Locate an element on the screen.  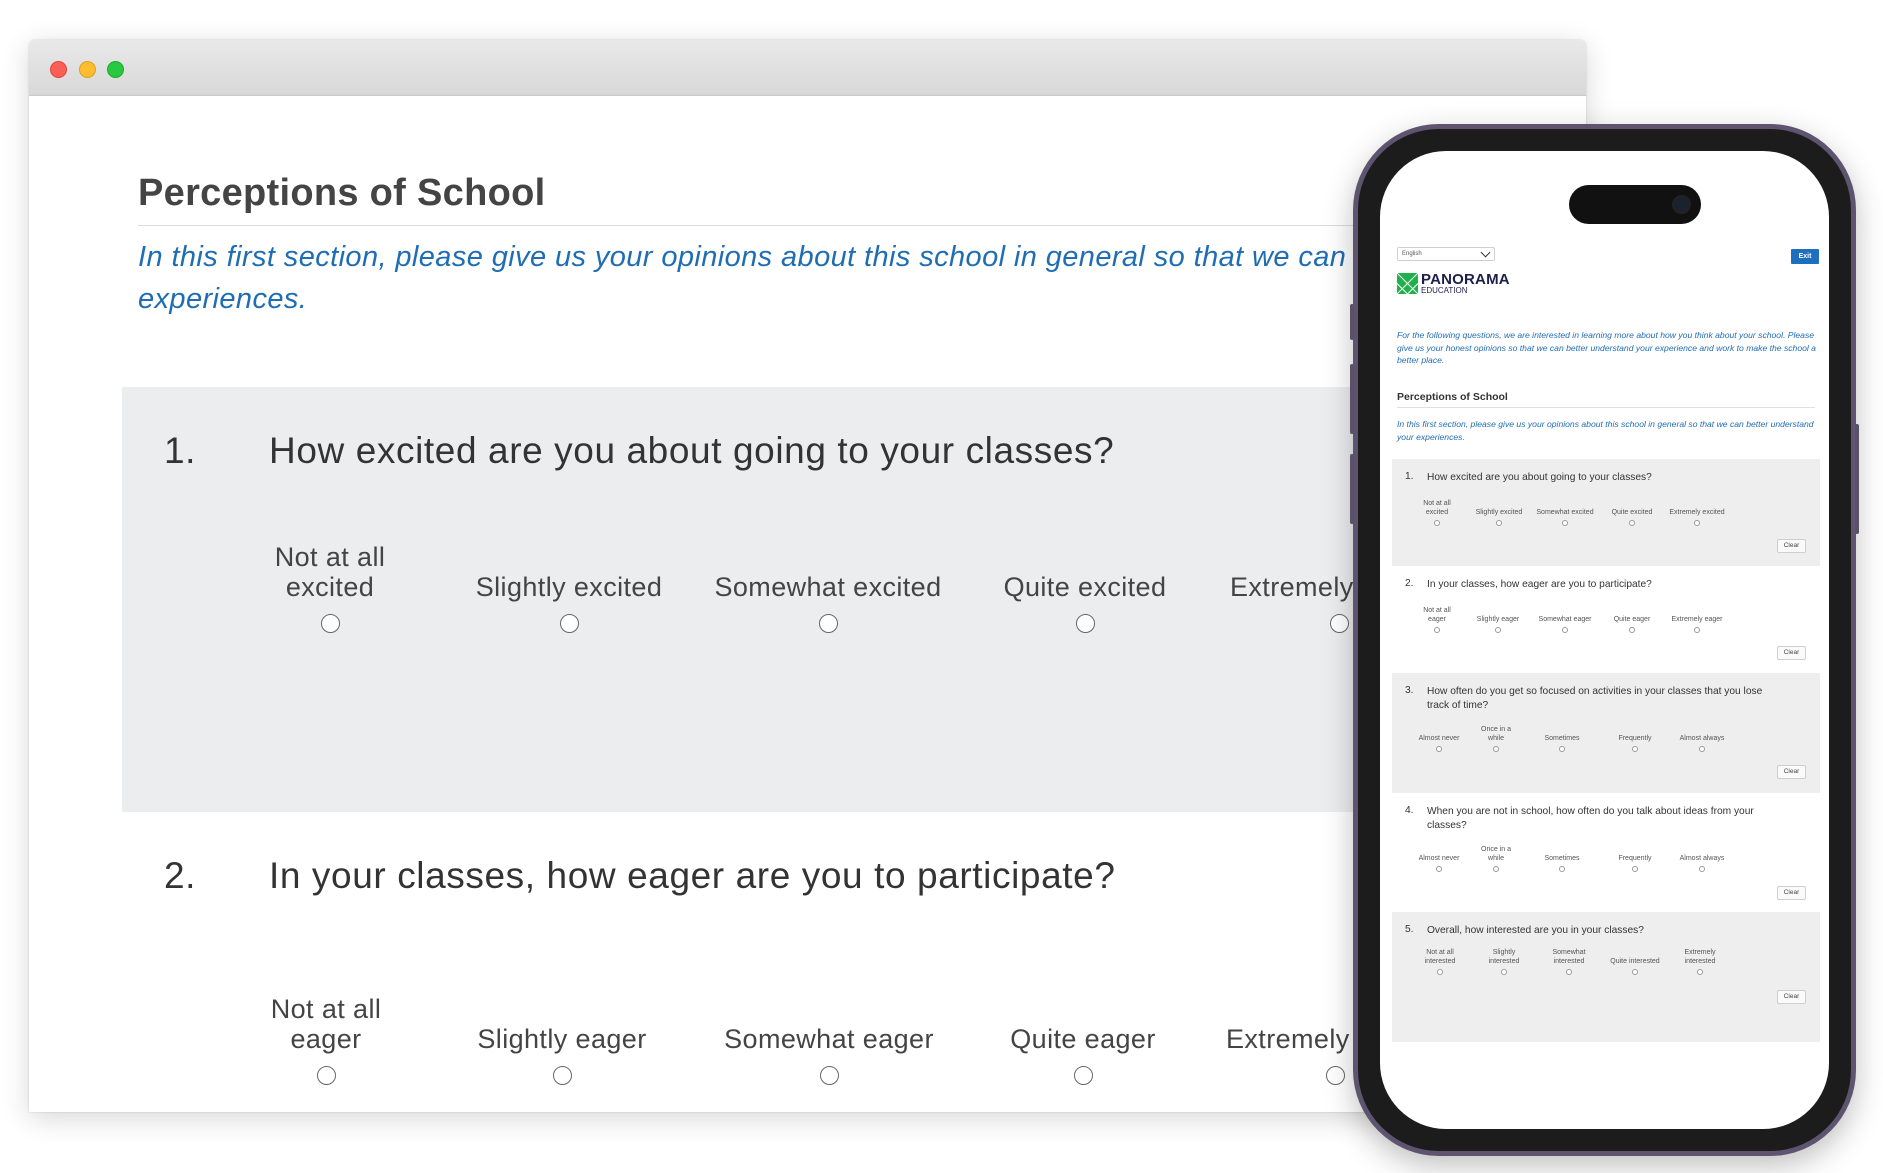
option-not-at-all-eager: Not at all eager is located at coordinates (326, 1039).